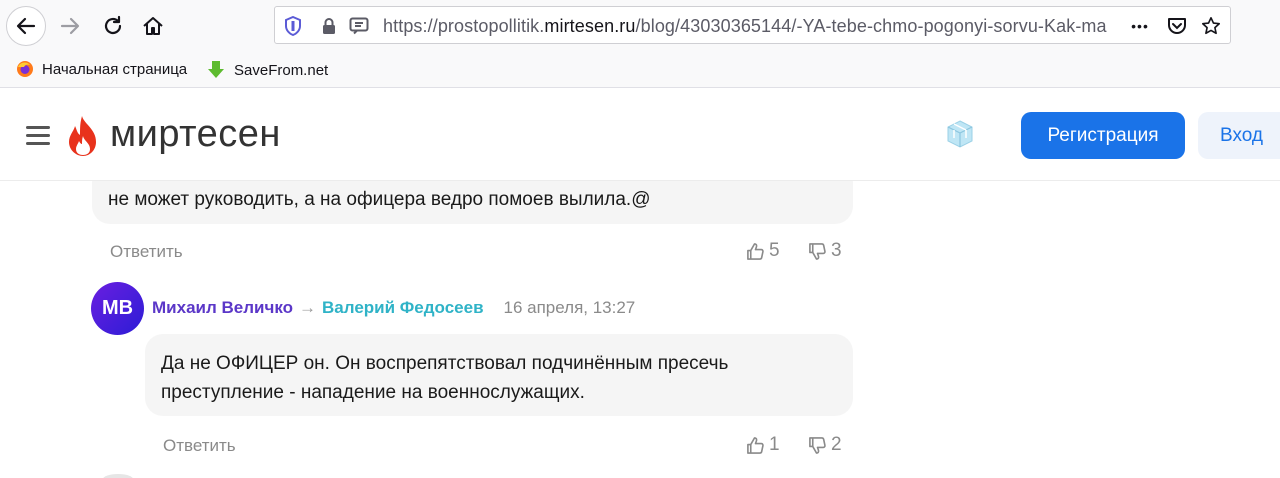  I want to click on bookmarks-toolbar: Начальная страница SaveFrom.net, so click(640, 70).